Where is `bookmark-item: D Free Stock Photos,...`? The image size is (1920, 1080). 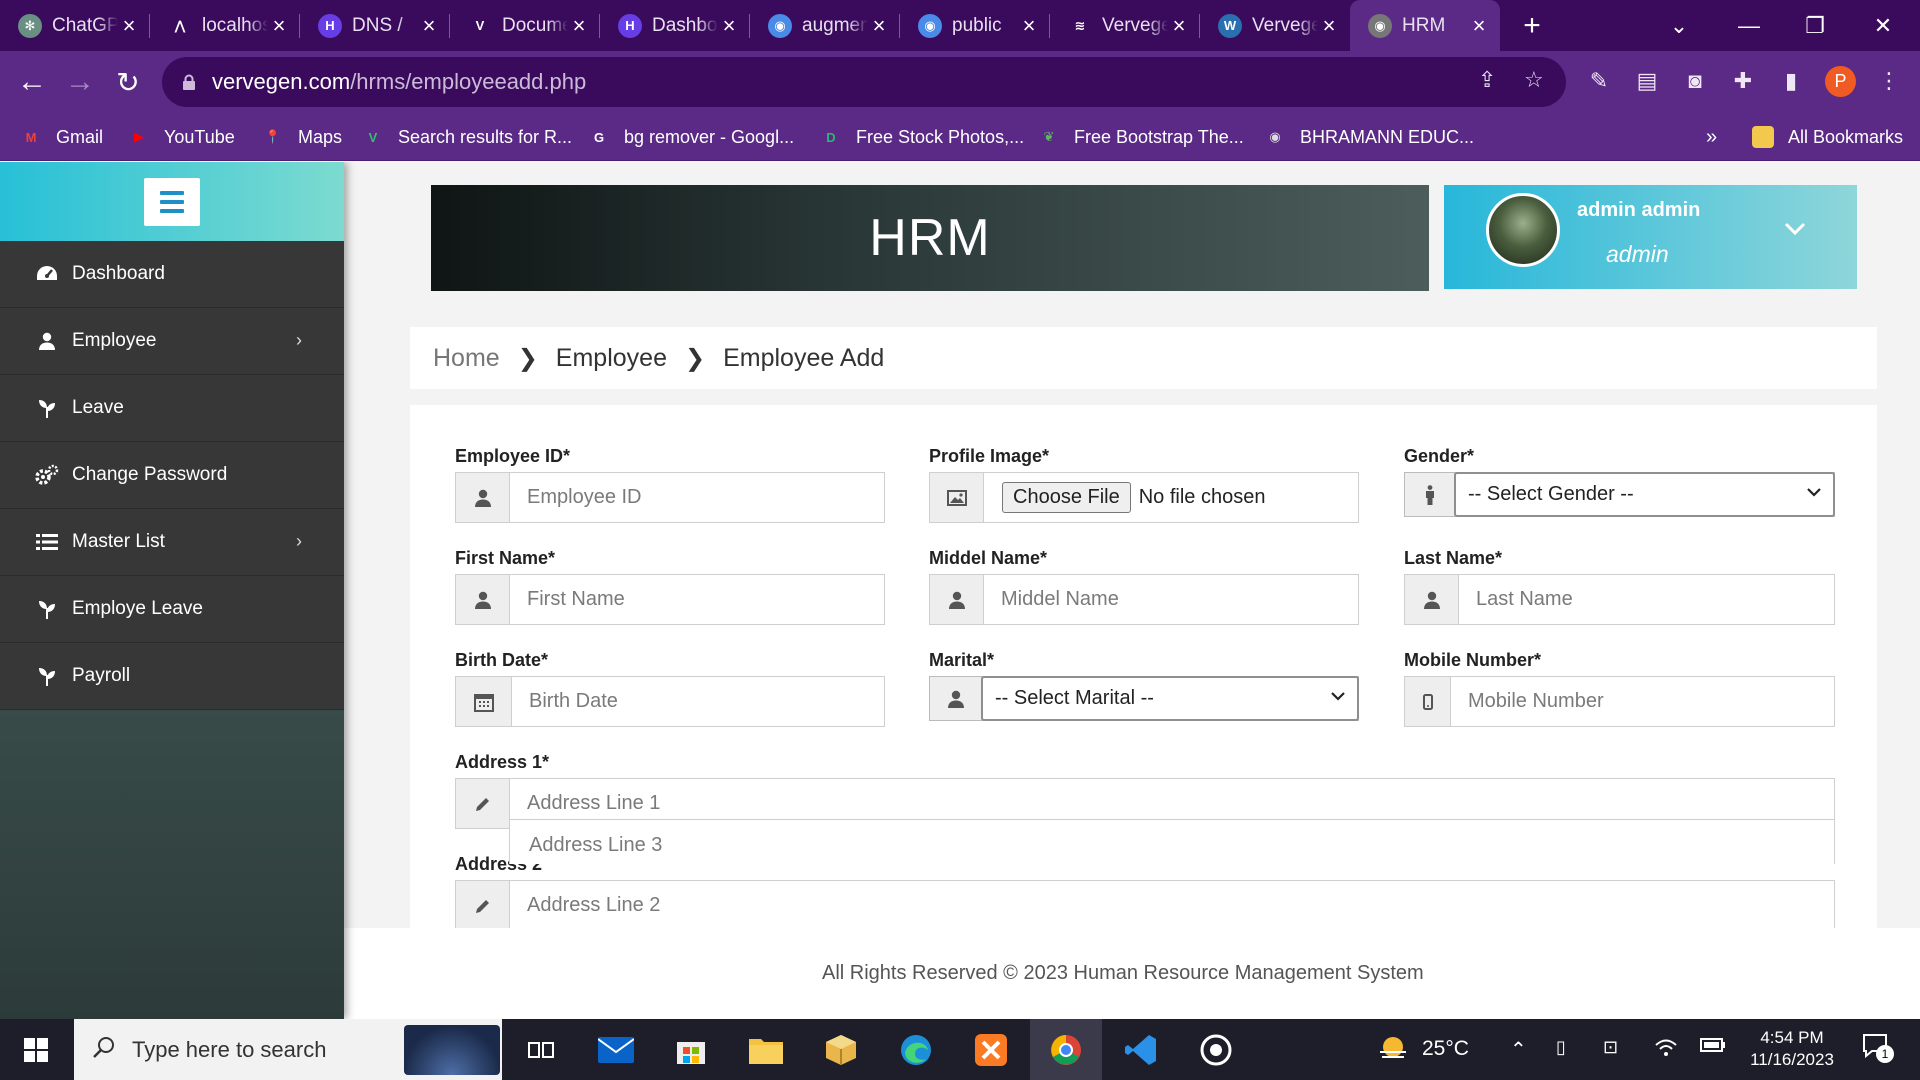
bookmark-item: D Free Stock Photos,... is located at coordinates (922, 137).